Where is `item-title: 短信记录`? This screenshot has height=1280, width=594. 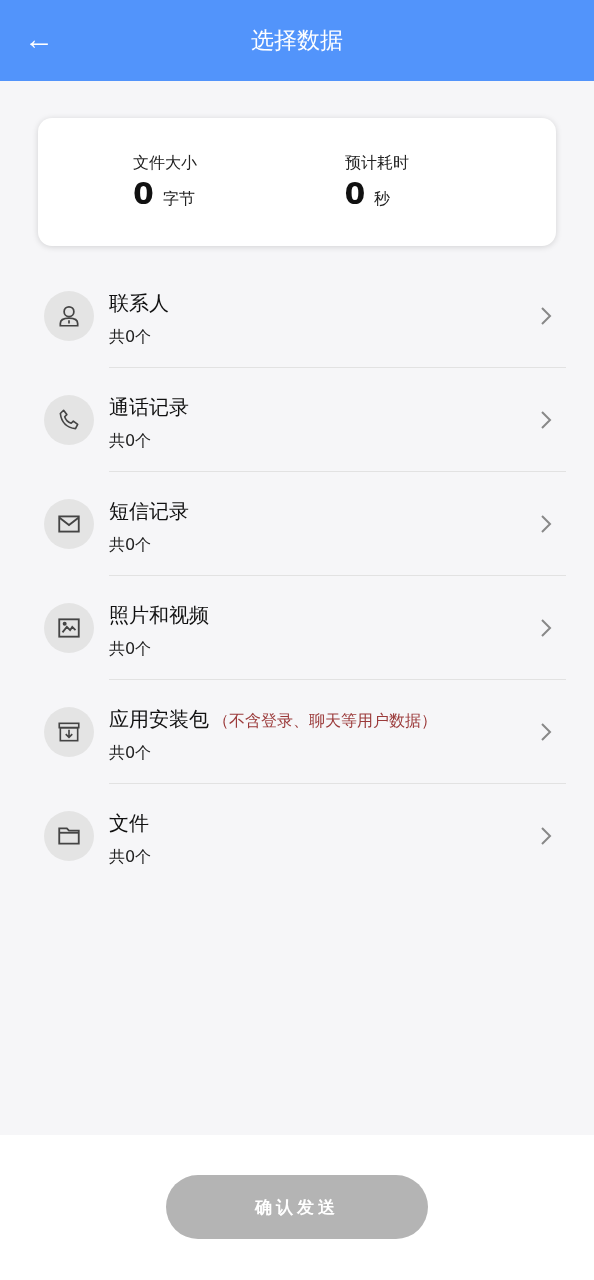 item-title: 短信记录 is located at coordinates (149, 511).